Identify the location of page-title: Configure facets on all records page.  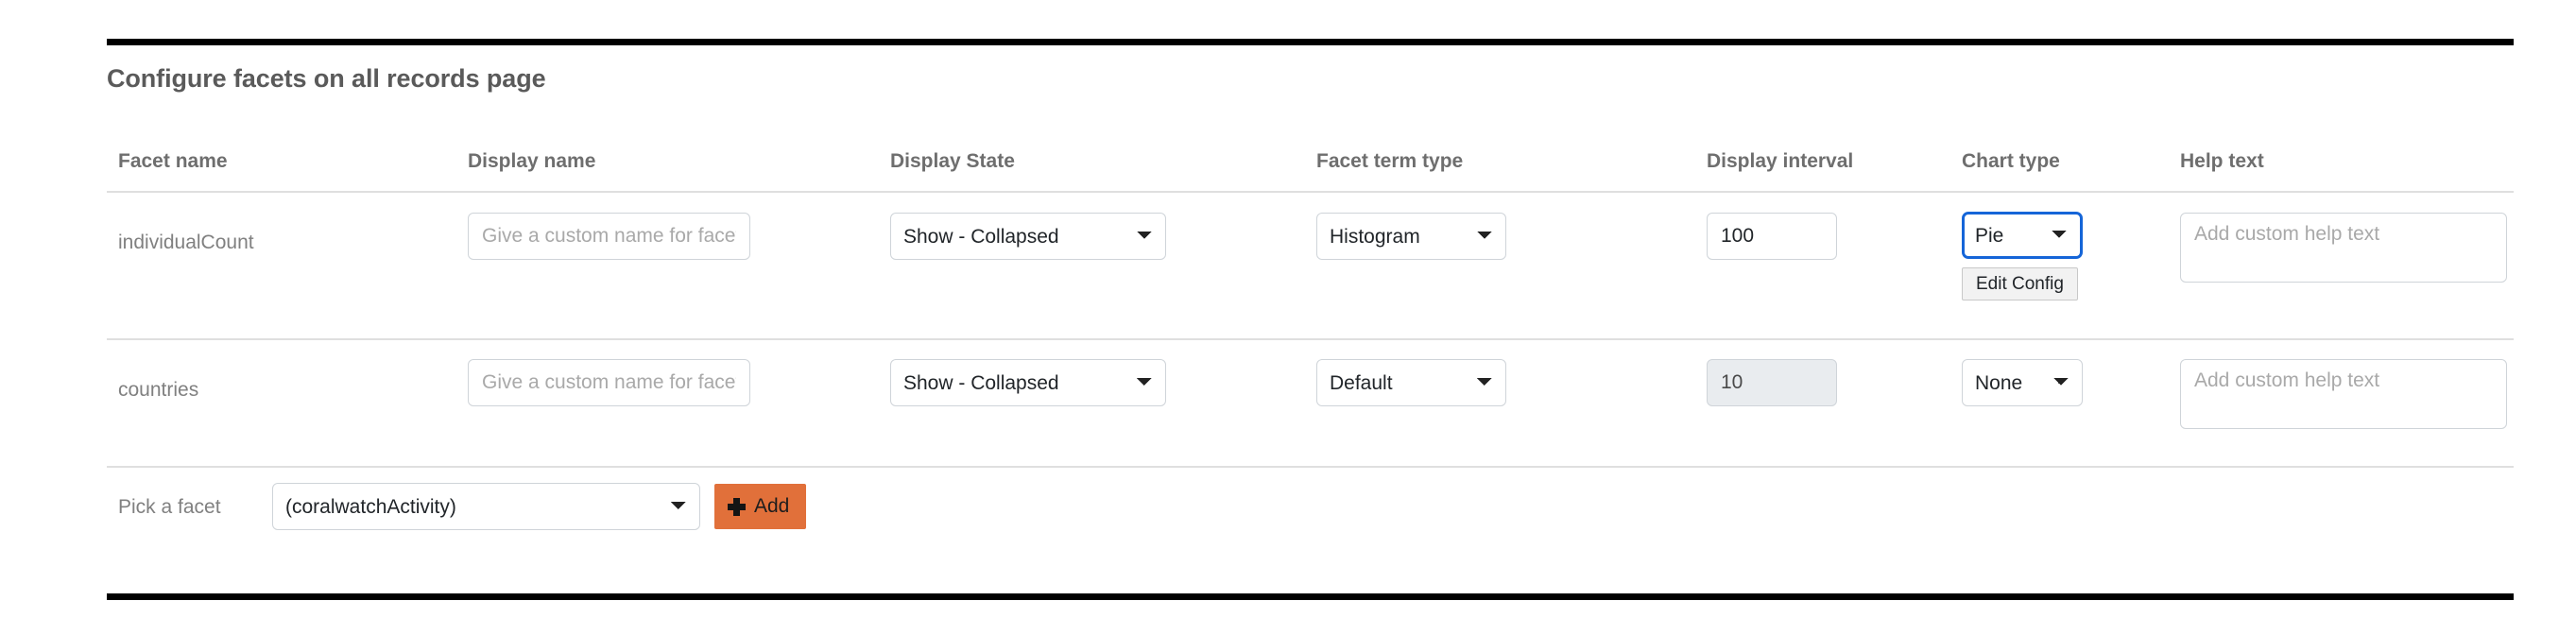
(326, 78).